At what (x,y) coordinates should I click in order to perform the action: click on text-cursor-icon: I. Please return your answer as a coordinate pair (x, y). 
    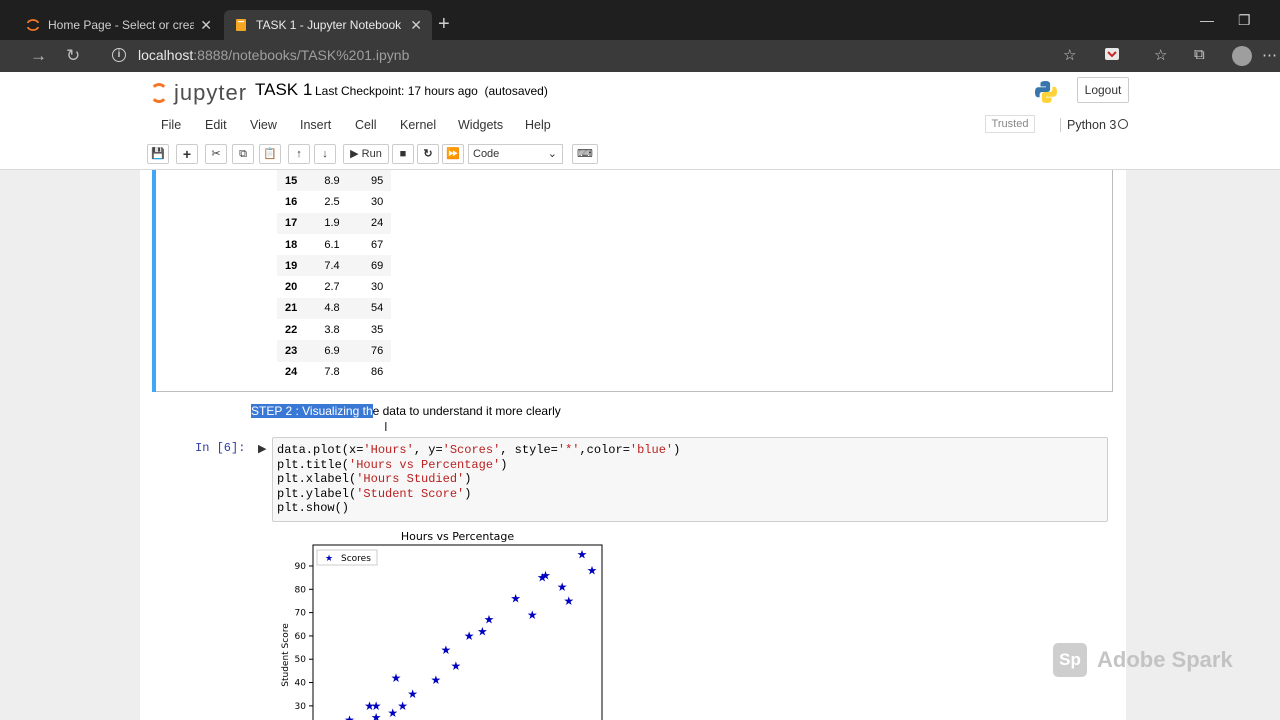
    Looking at the image, I should click on (386, 426).